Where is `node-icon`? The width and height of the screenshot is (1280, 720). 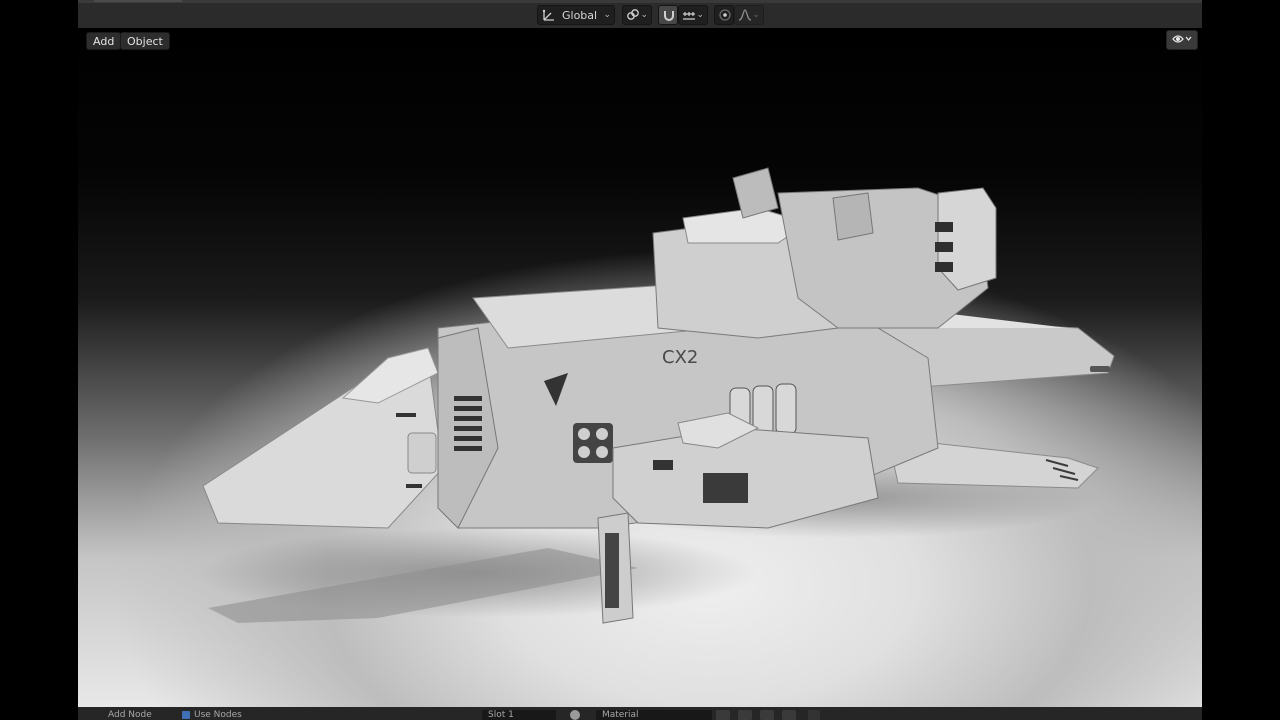 node-icon is located at coordinates (186, 715).